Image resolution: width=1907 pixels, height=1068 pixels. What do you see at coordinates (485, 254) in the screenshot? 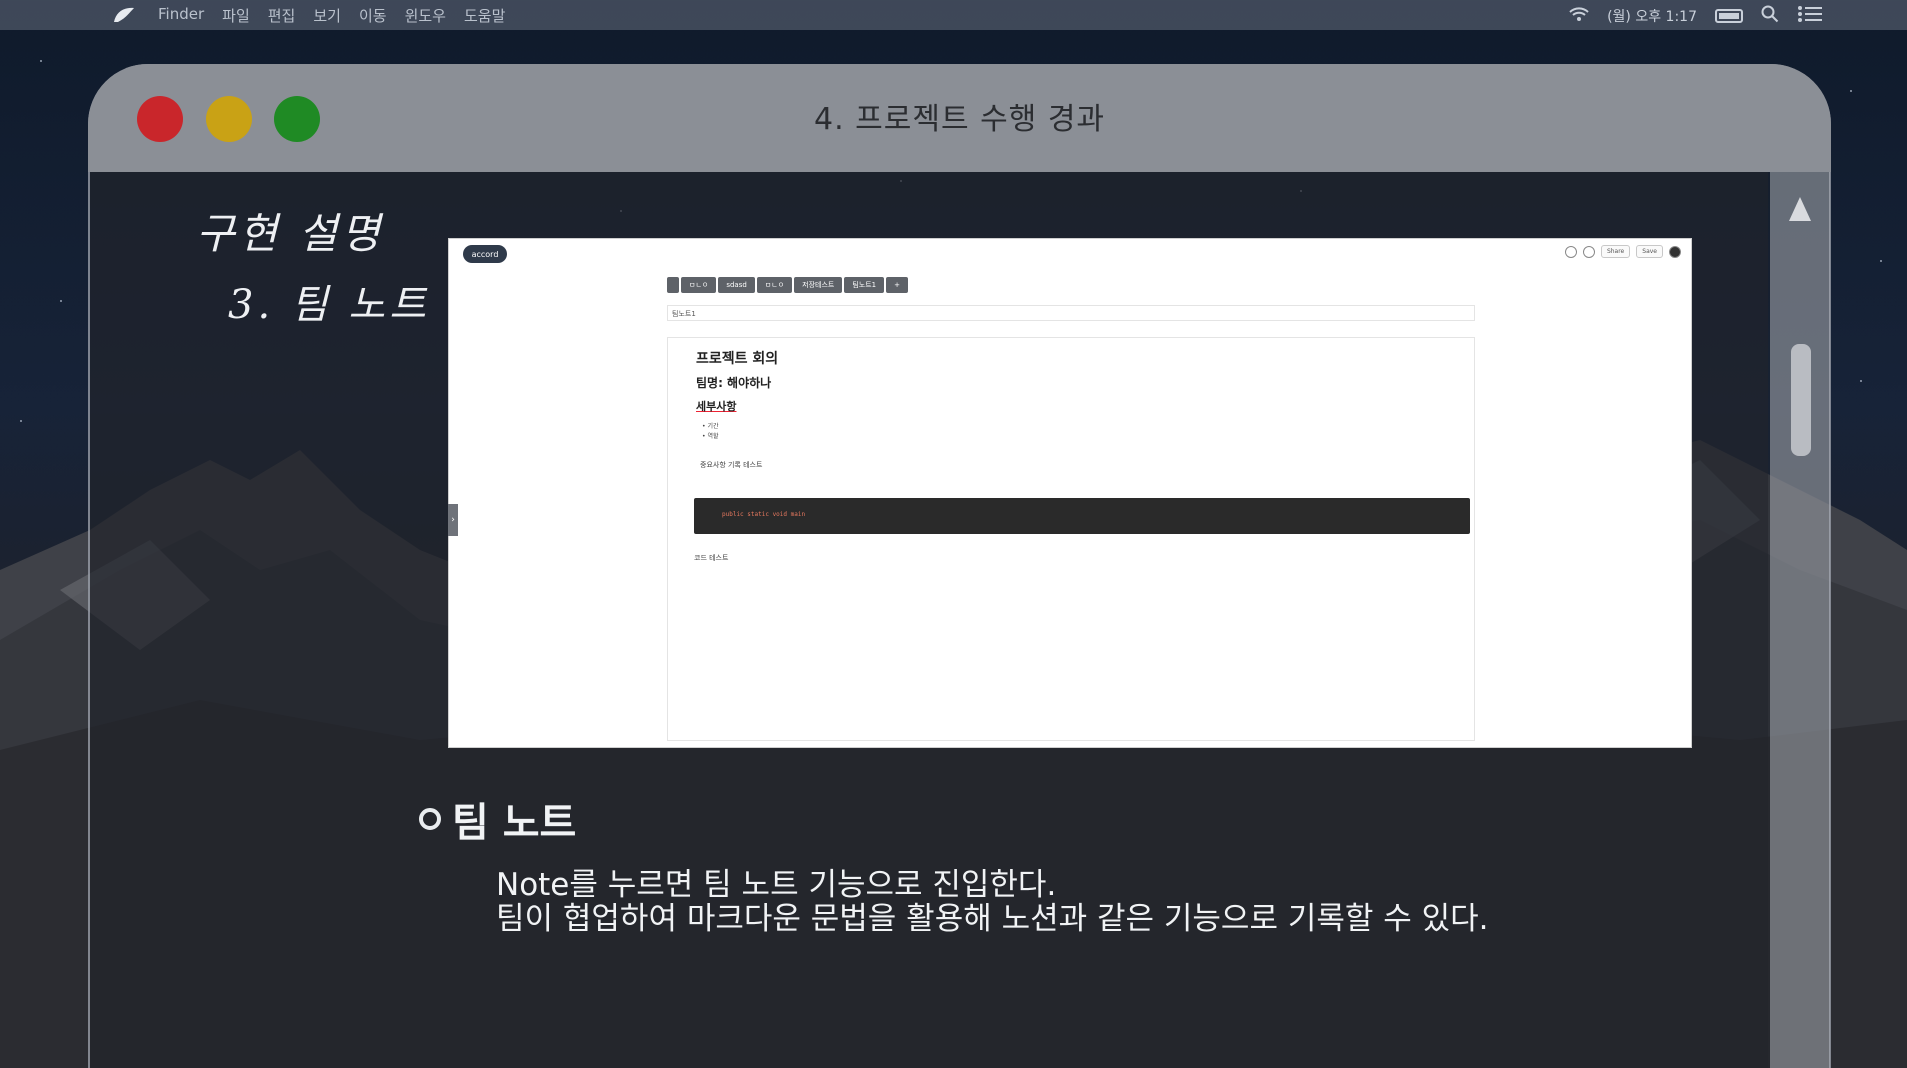
I see `embedded-app-logo: accord` at bounding box center [485, 254].